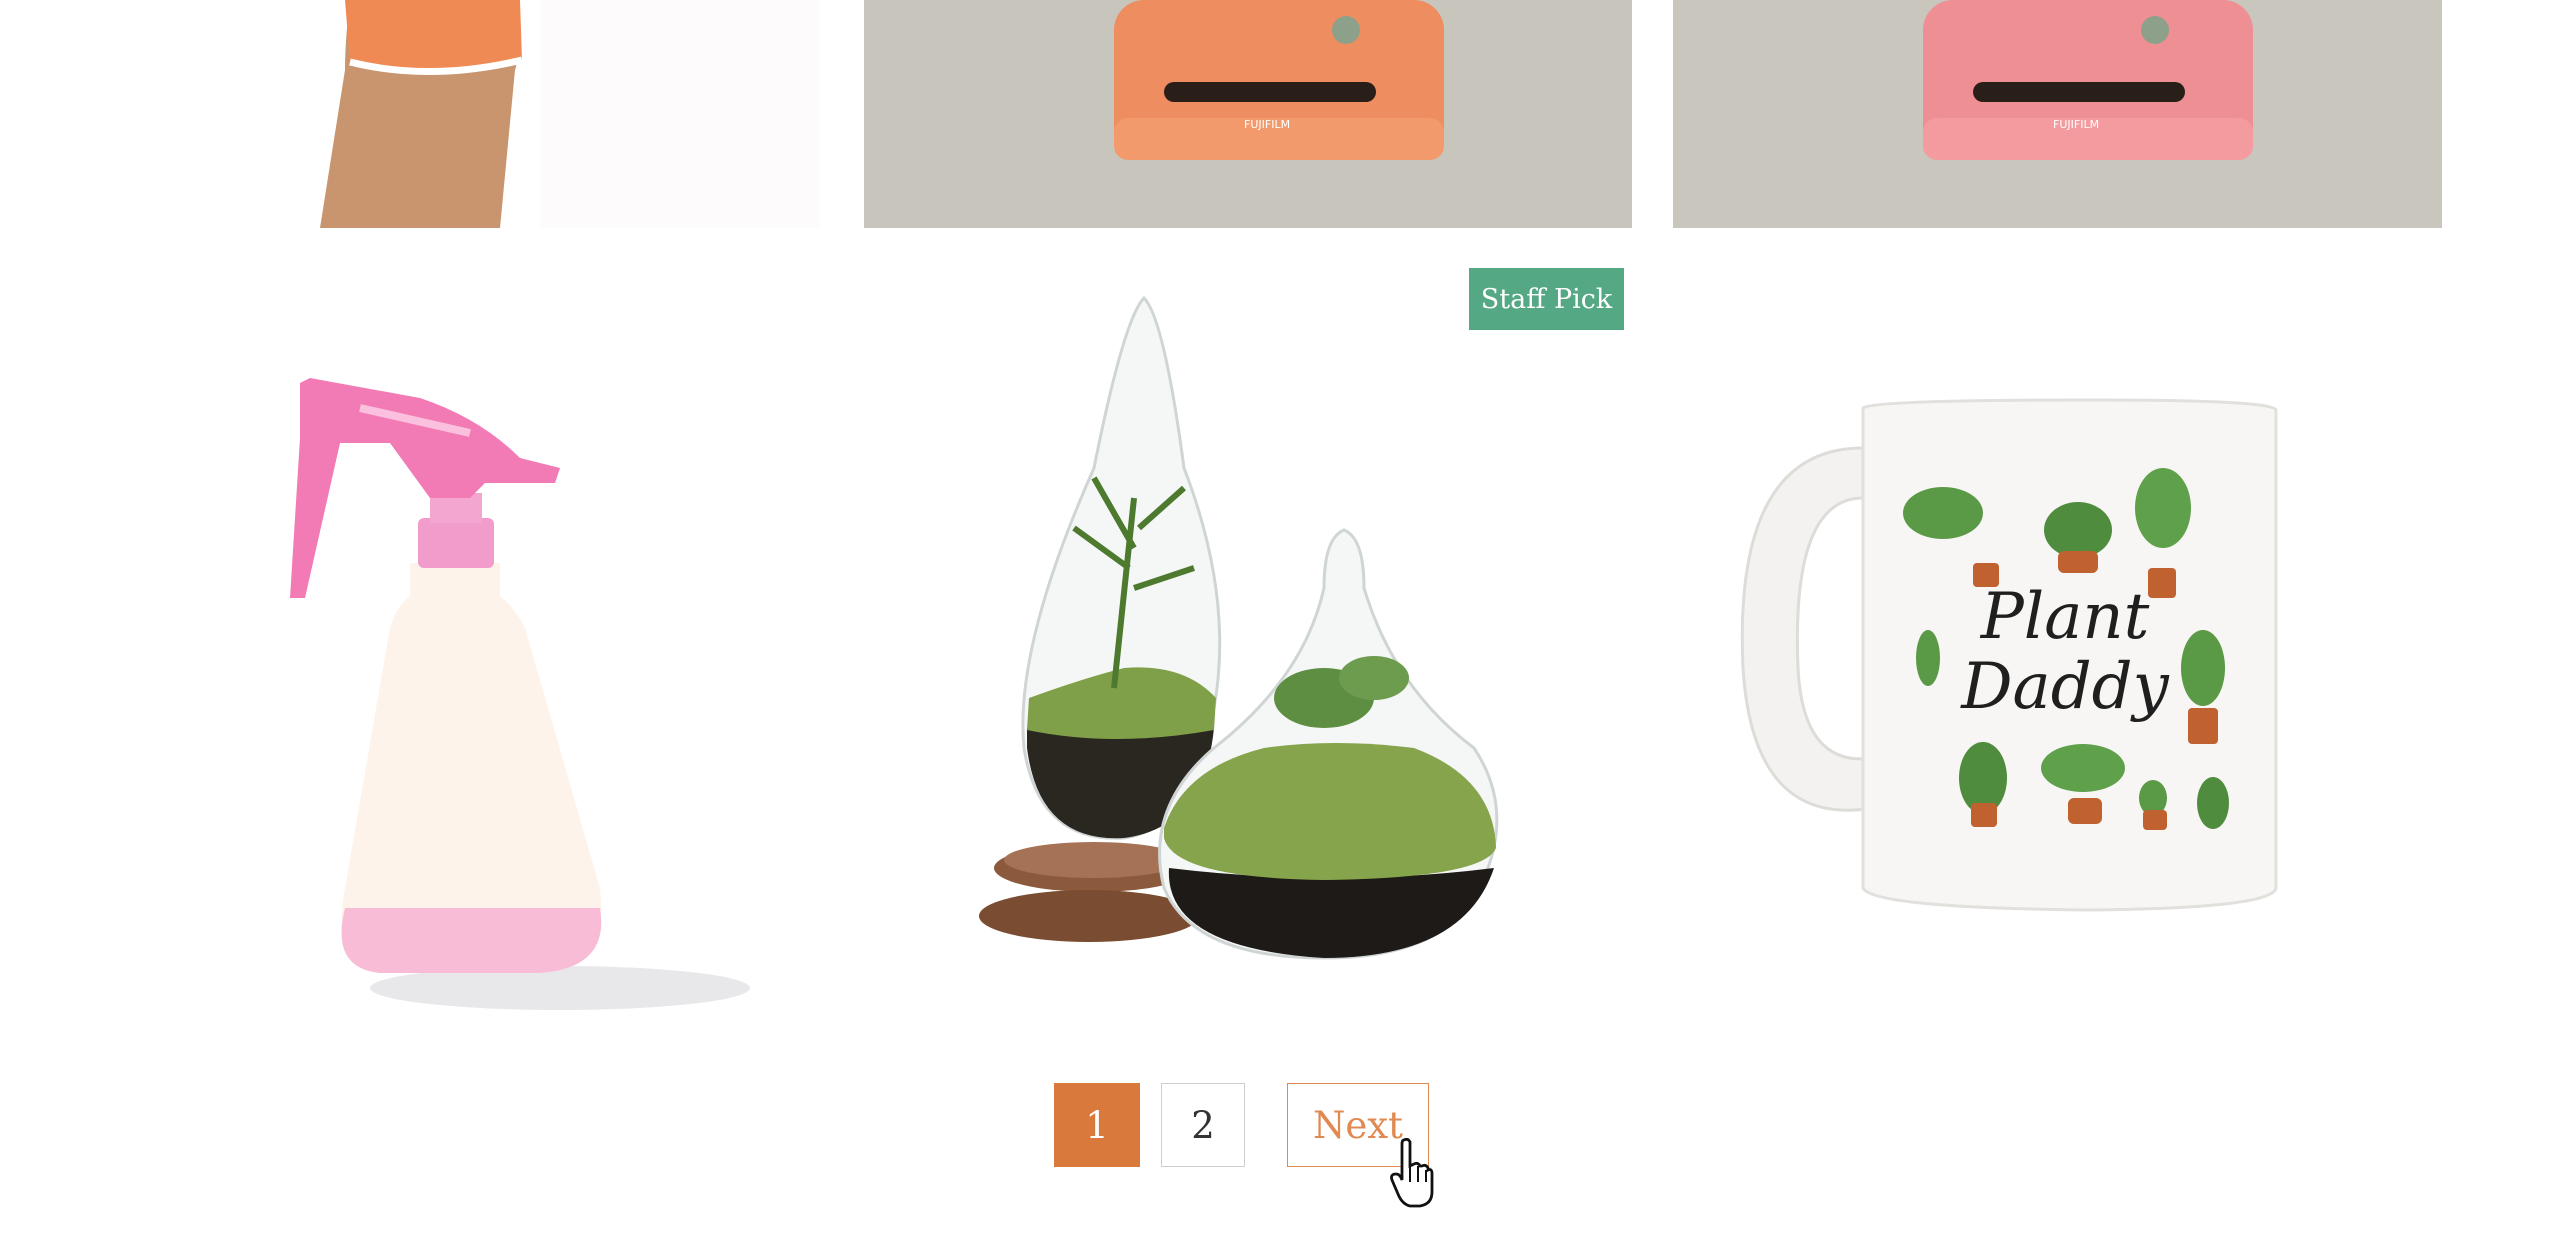 This screenshot has height=1236, width=2553. What do you see at coordinates (1412, 1173) in the screenshot?
I see `hand-pointer-cursor-icon` at bounding box center [1412, 1173].